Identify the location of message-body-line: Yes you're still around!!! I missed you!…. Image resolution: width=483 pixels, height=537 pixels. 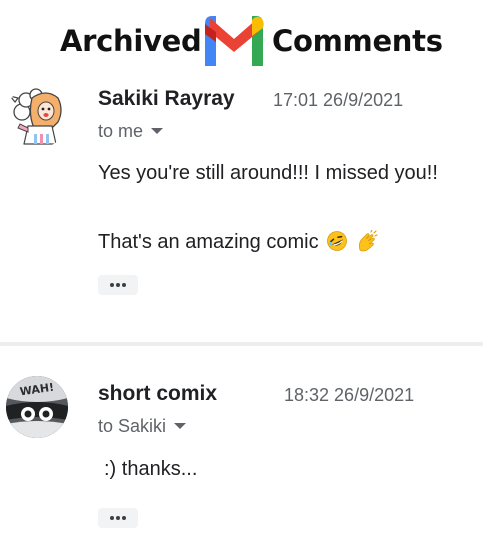
(268, 173).